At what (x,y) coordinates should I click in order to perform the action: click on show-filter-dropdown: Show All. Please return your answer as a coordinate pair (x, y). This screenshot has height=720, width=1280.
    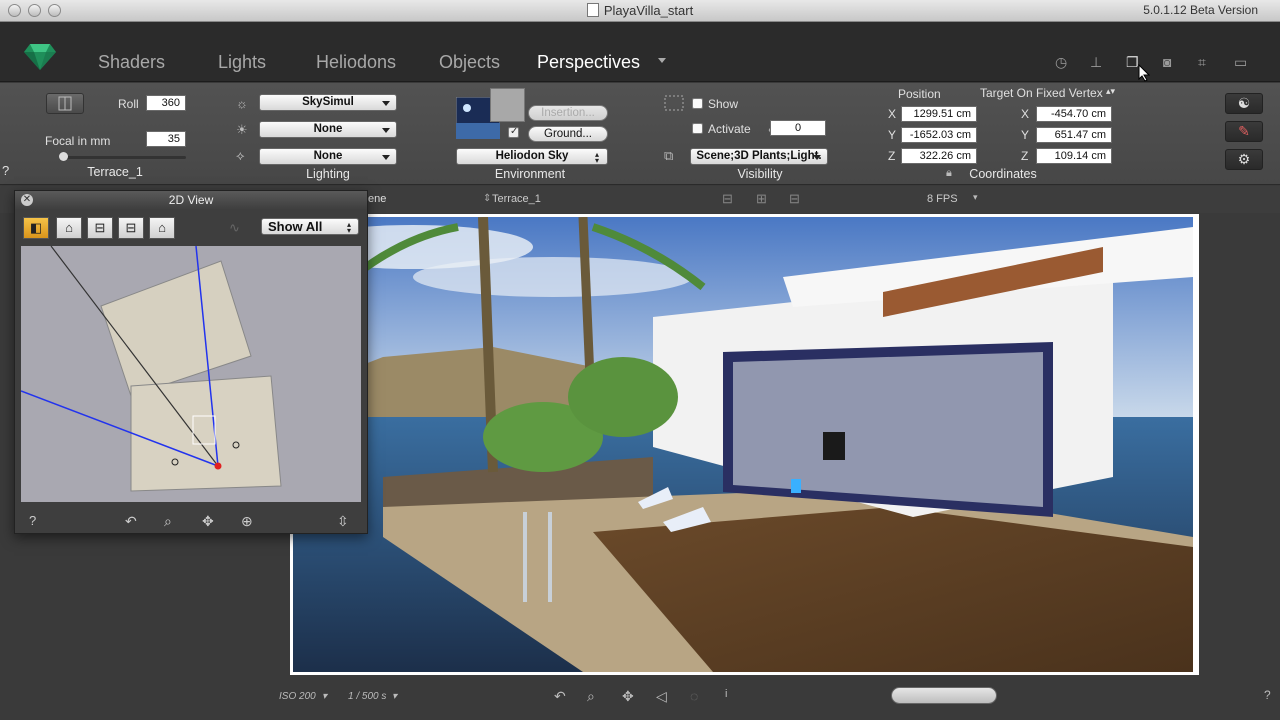
    Looking at the image, I should click on (310, 226).